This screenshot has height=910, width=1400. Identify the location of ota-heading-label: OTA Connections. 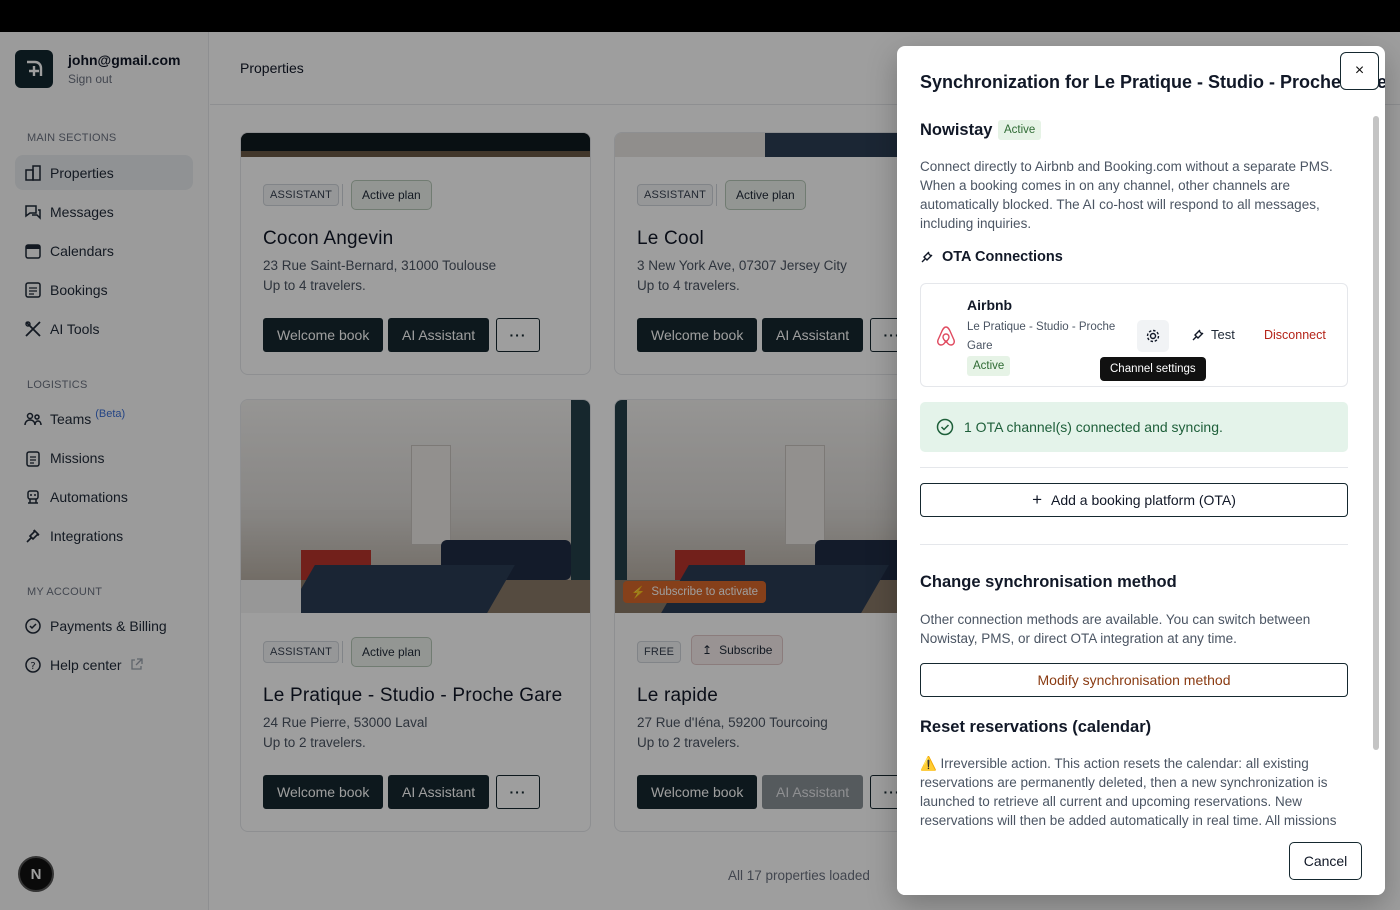
(1002, 257).